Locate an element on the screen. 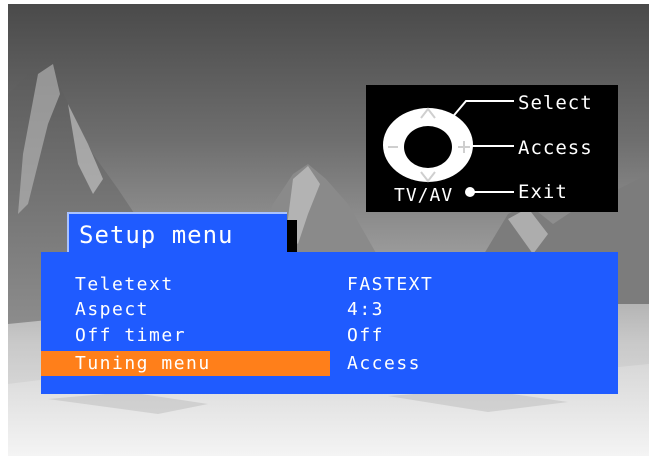  menu-item-aspect: Aspect 4:3 is located at coordinates (329, 309).